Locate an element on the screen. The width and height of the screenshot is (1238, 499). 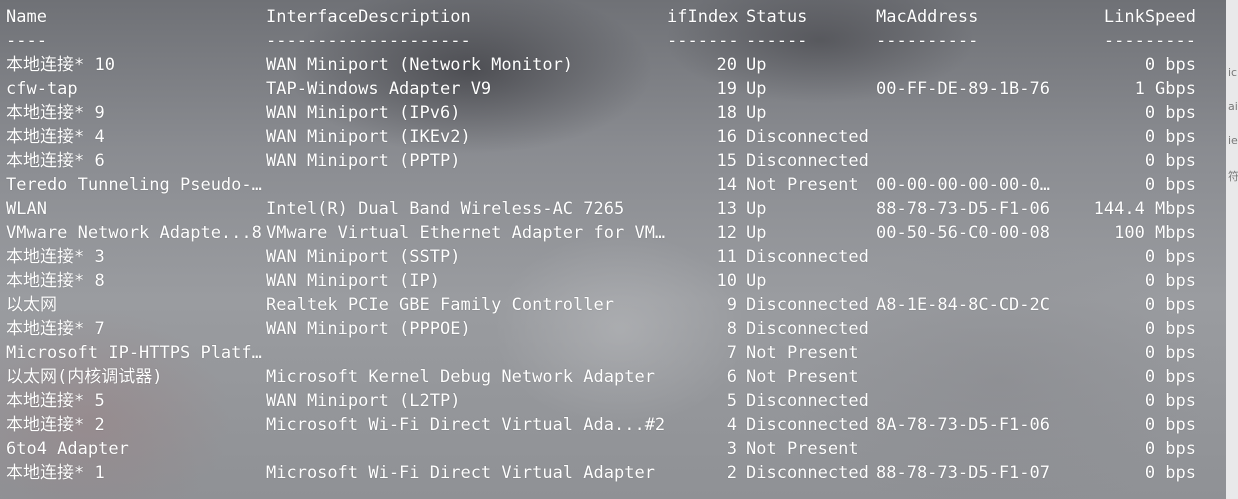
adapter-ifindex: 18 is located at coordinates (726, 113).